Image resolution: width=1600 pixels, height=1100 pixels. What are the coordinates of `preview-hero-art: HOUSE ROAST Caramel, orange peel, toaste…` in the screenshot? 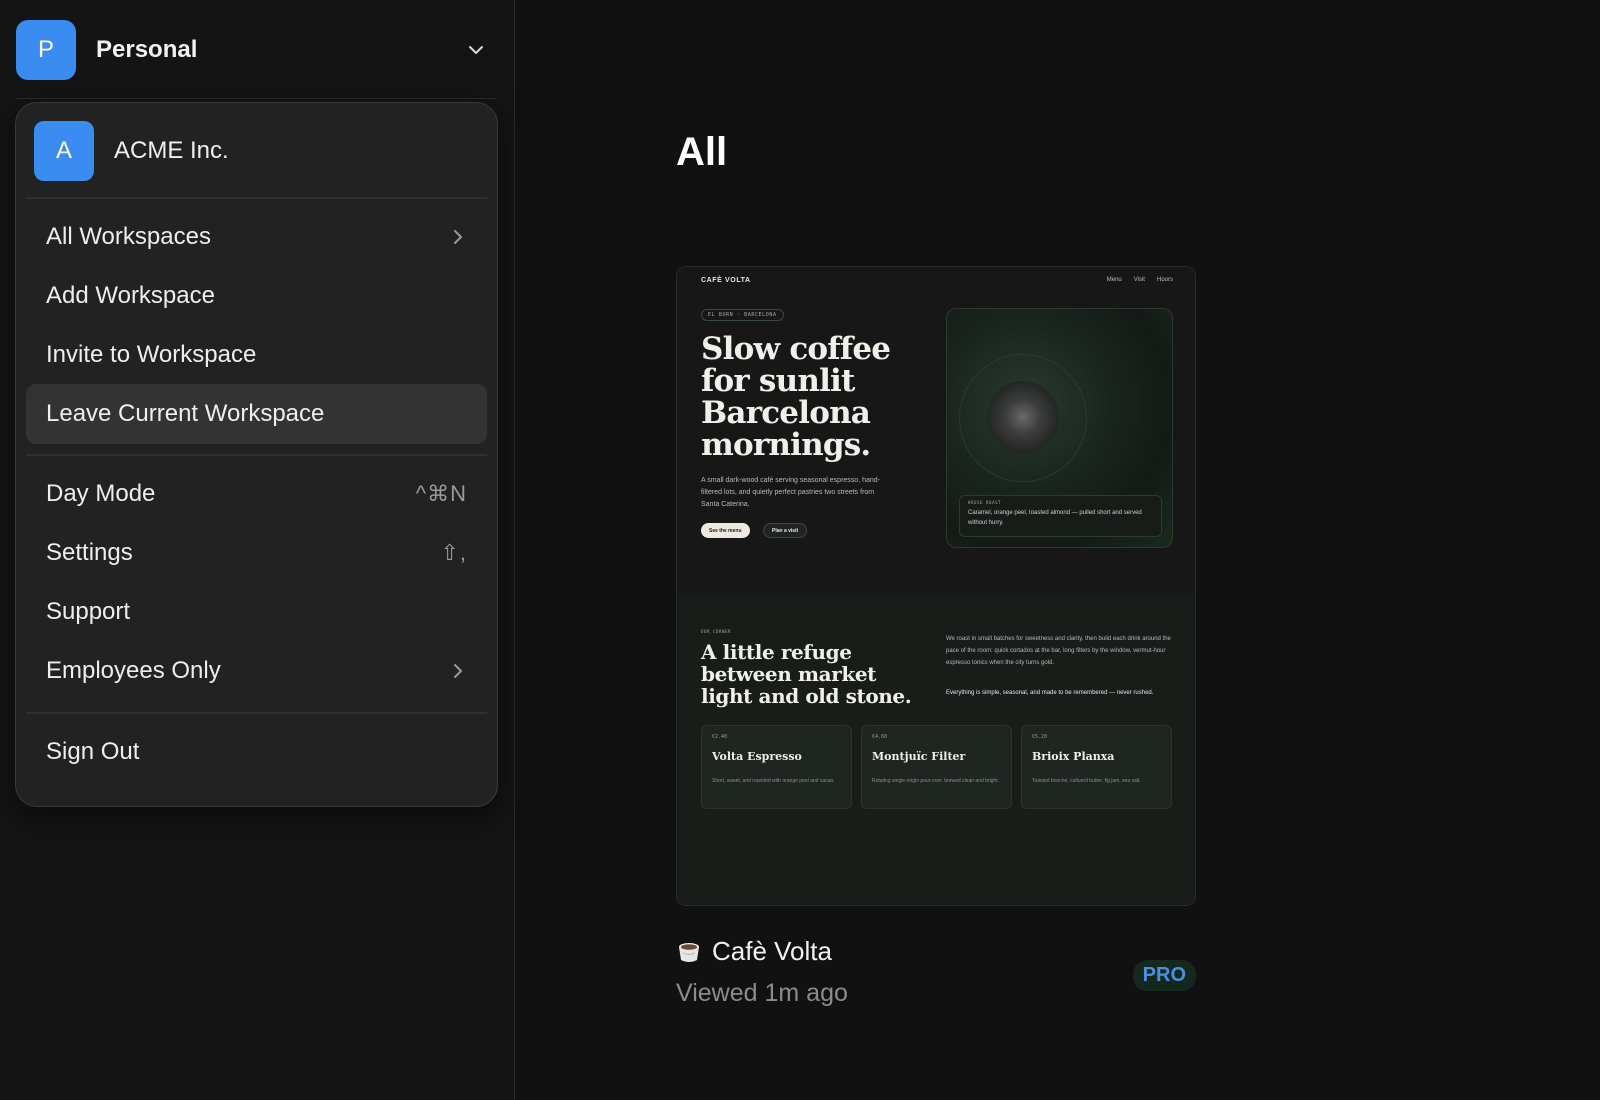 It's located at (1059, 428).